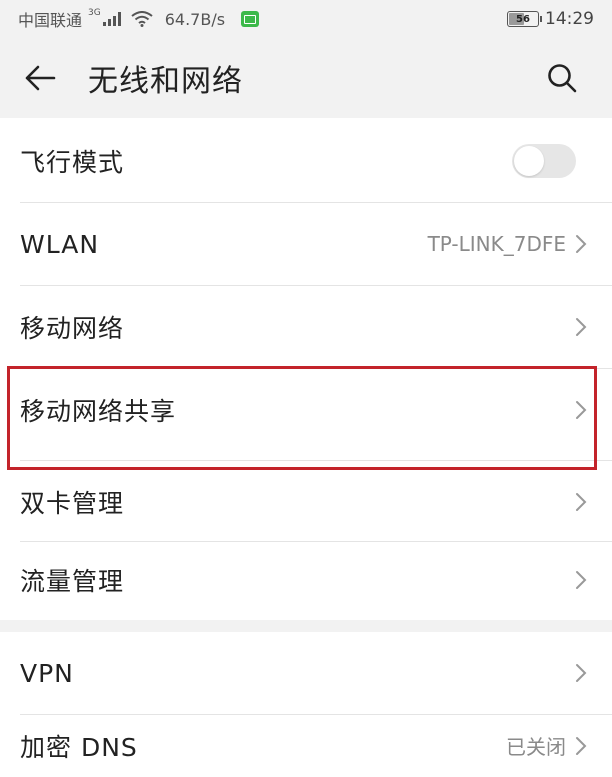  What do you see at coordinates (60, 244) in the screenshot?
I see `wlan-label: WLAN` at bounding box center [60, 244].